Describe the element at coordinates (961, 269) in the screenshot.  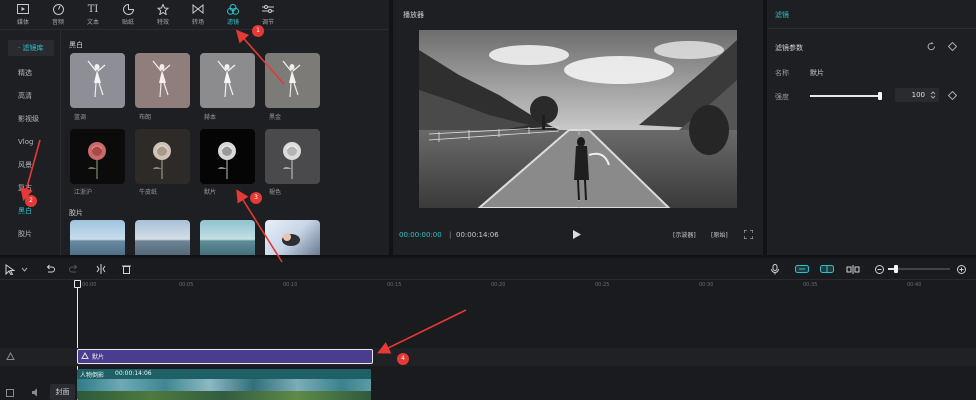
I see `zoom-in-icon` at that location.